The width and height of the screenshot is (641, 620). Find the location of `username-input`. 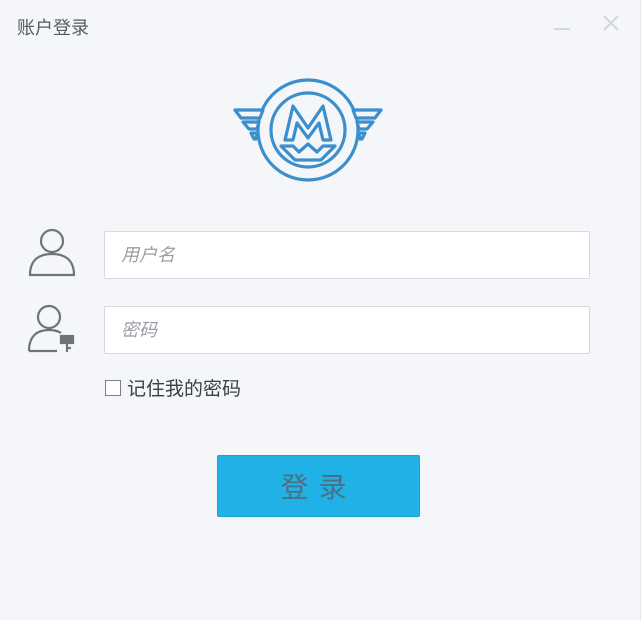

username-input is located at coordinates (347, 255).